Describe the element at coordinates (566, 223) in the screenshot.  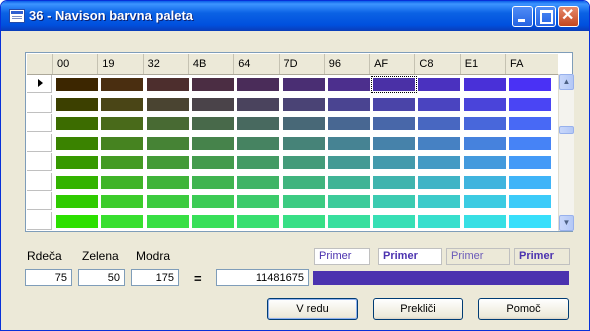
I see `scroll-down-icon: ▼` at that location.